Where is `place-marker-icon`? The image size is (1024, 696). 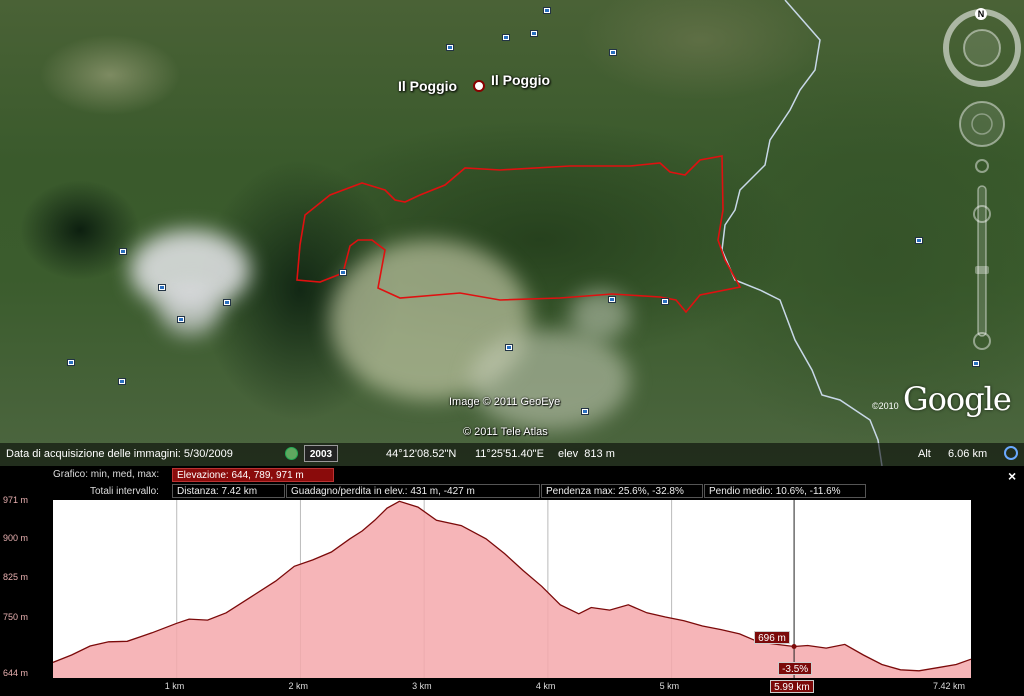
place-marker-icon is located at coordinates (479, 86).